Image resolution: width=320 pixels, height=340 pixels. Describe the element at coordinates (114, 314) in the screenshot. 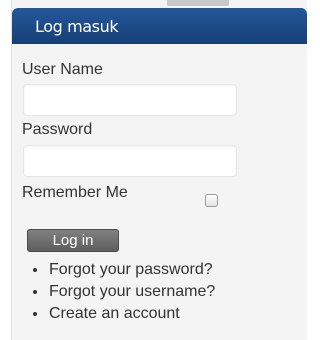

I see `create-account-link: Create an account` at that location.